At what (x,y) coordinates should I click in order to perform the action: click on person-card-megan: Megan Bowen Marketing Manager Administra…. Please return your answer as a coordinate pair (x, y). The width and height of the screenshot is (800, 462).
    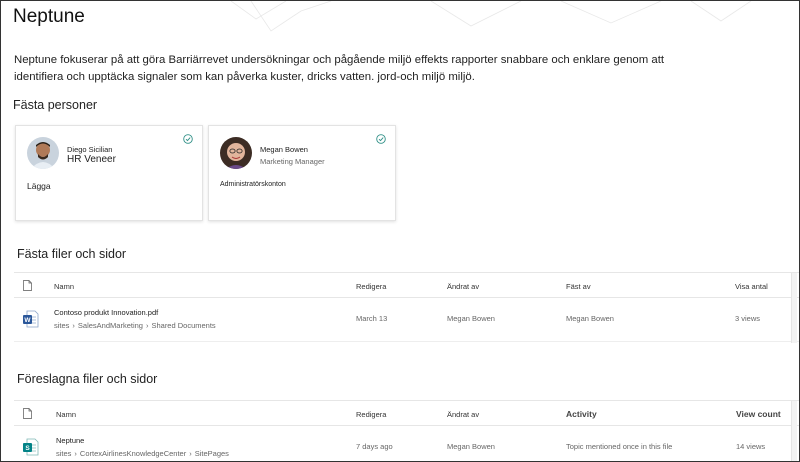
    Looking at the image, I should click on (302, 173).